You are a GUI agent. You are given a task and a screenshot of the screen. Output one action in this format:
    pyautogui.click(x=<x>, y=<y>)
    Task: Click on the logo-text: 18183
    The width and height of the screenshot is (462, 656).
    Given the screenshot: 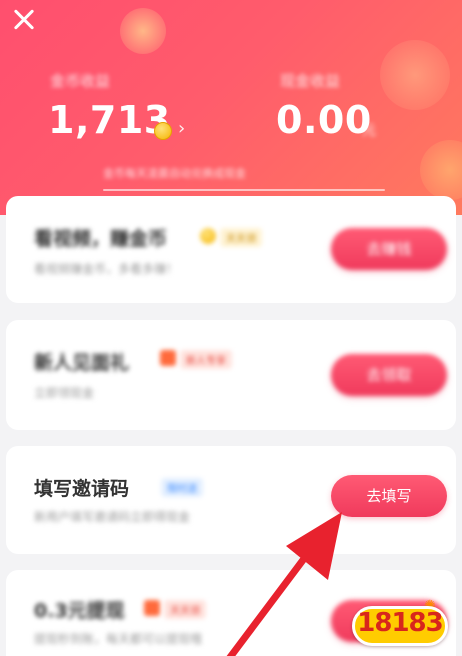 What is the action you would take?
    pyautogui.click(x=400, y=623)
    